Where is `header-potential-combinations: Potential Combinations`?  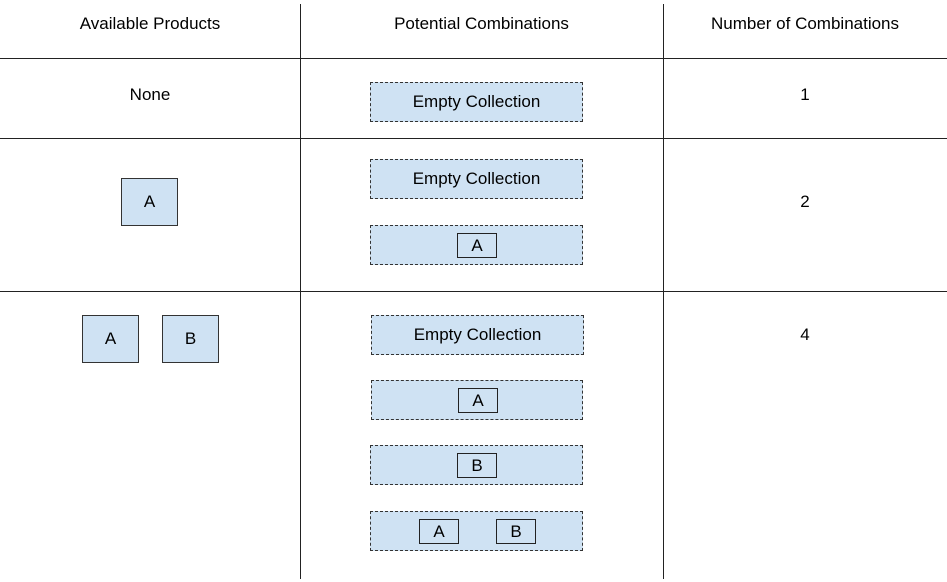 header-potential-combinations: Potential Combinations is located at coordinates (481, 23).